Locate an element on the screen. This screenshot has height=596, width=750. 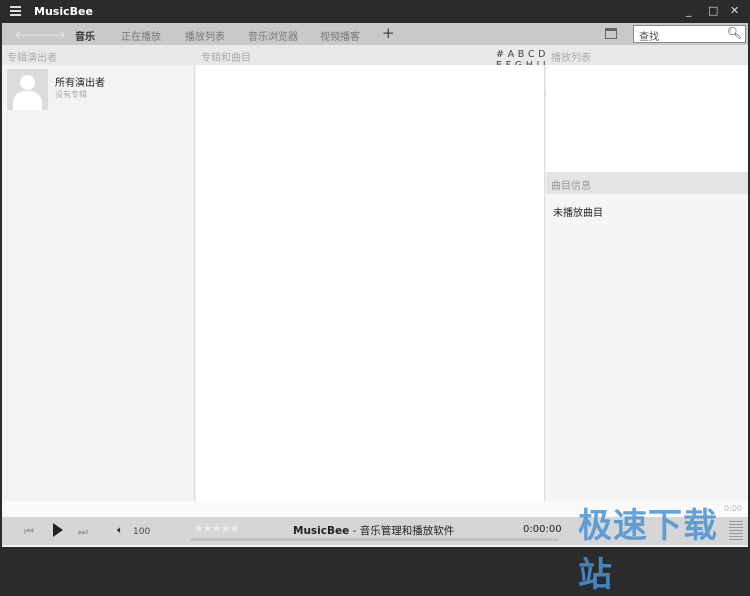
next-track-icon: ⏭ is located at coordinates (83, 532).